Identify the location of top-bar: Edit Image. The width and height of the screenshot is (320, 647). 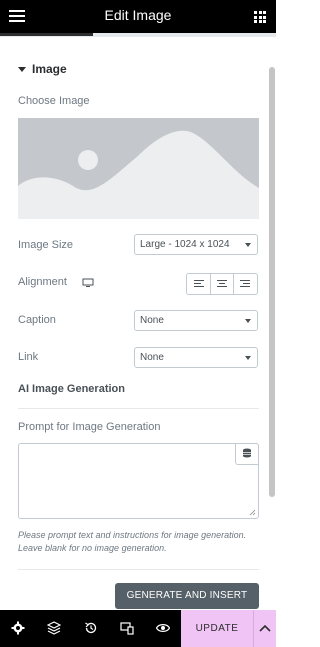
(138, 16).